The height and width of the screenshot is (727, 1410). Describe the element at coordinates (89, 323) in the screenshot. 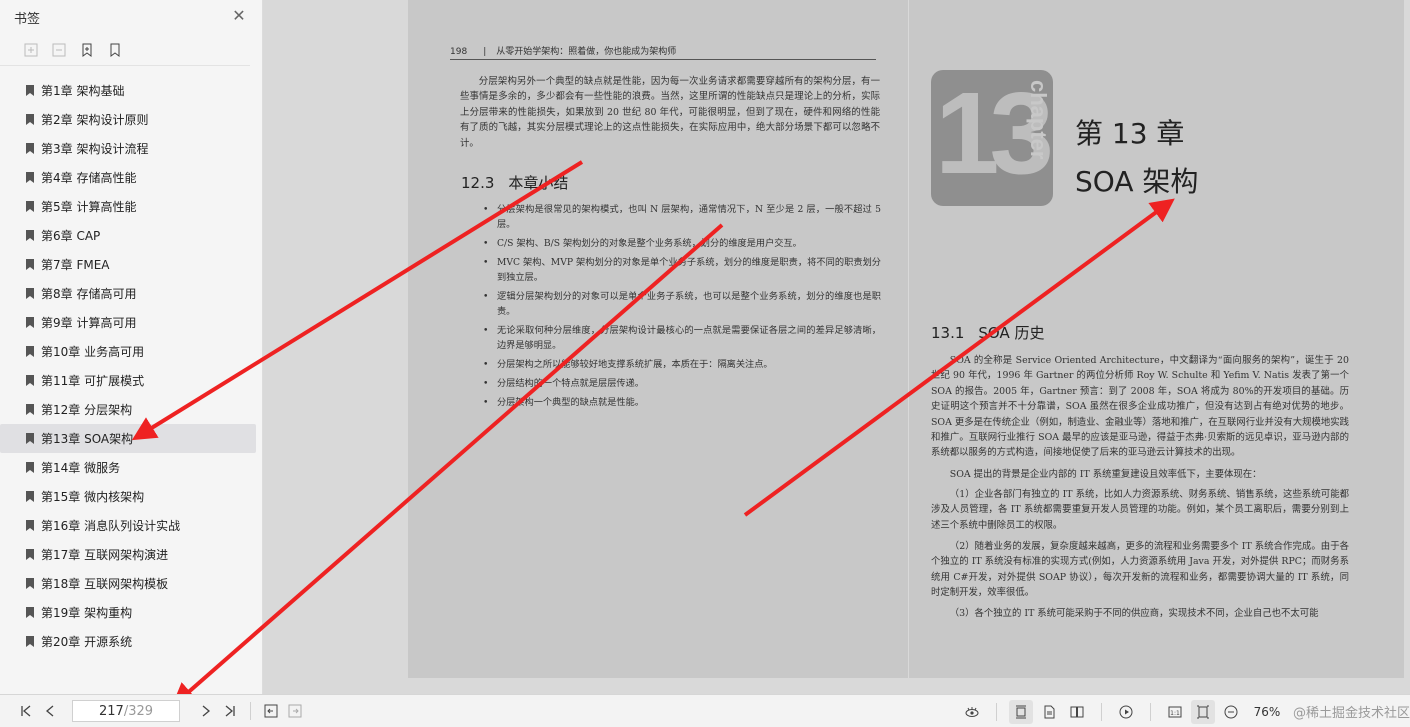

I see `bookmark-label: 第9章 计算高可用` at that location.